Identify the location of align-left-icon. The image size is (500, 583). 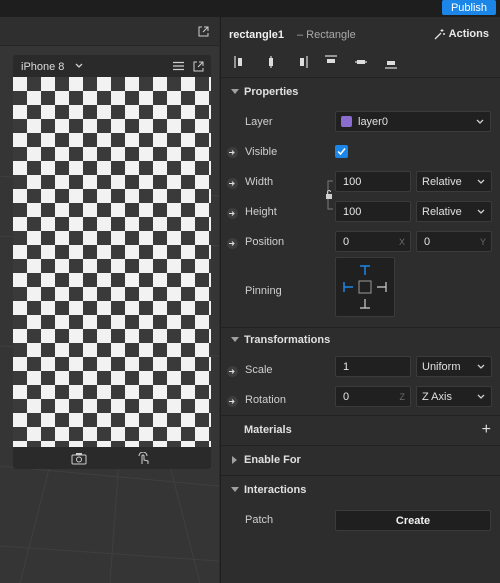
(238, 62).